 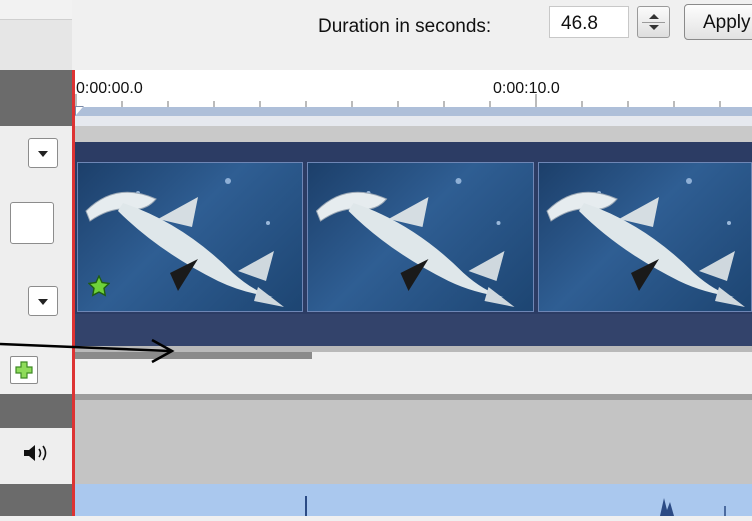 What do you see at coordinates (36, 45) in the screenshot?
I see `header-cell-toolbar` at bounding box center [36, 45].